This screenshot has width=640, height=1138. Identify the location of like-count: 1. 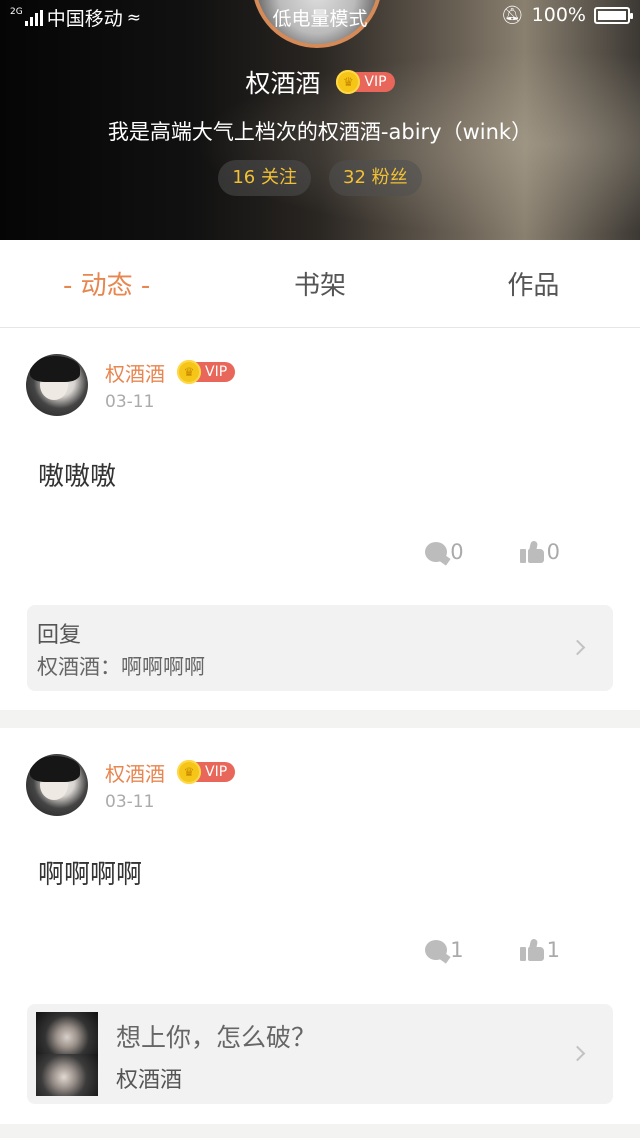
(553, 950).